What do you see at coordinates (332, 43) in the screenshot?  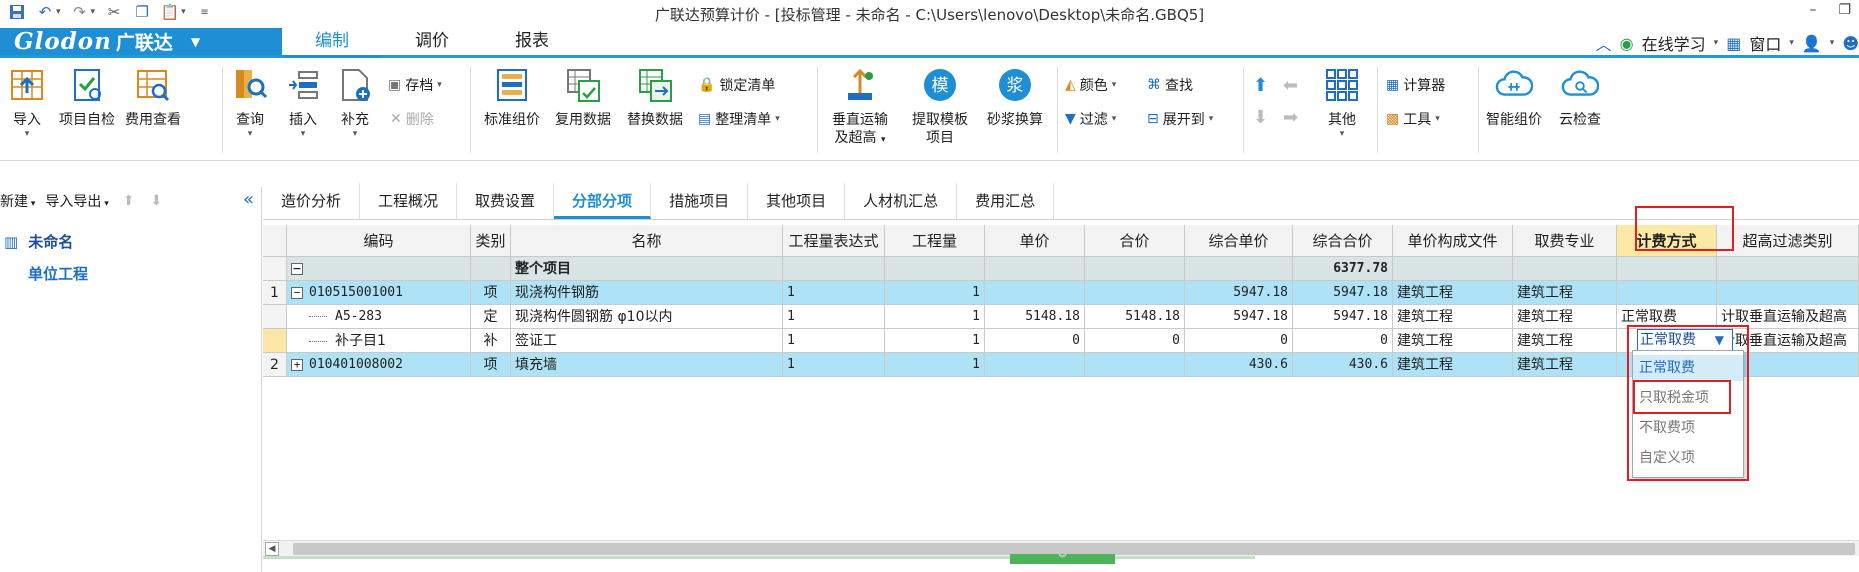 I see `tab-edit: 编制` at bounding box center [332, 43].